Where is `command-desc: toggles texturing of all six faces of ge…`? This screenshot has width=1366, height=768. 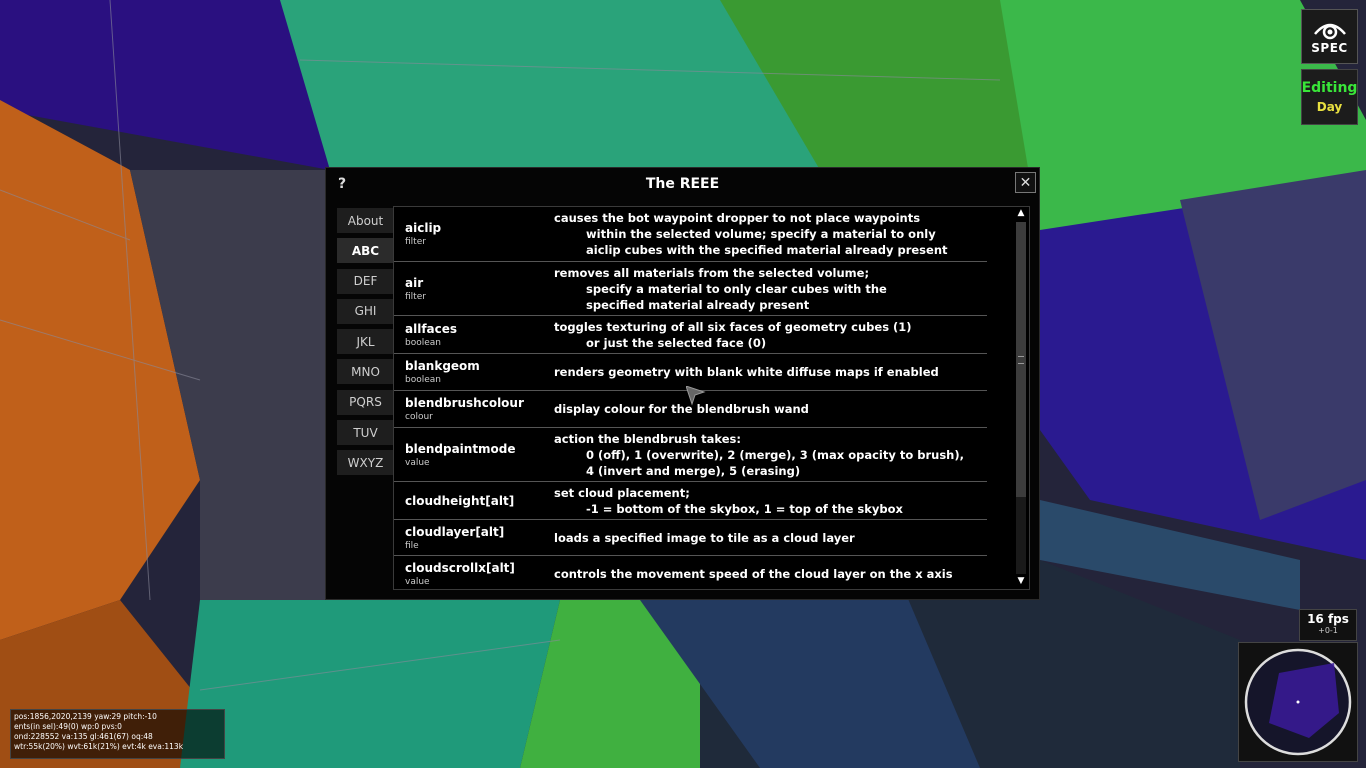 command-desc: toggles texturing of all six faces of ge… is located at coordinates (733, 326).